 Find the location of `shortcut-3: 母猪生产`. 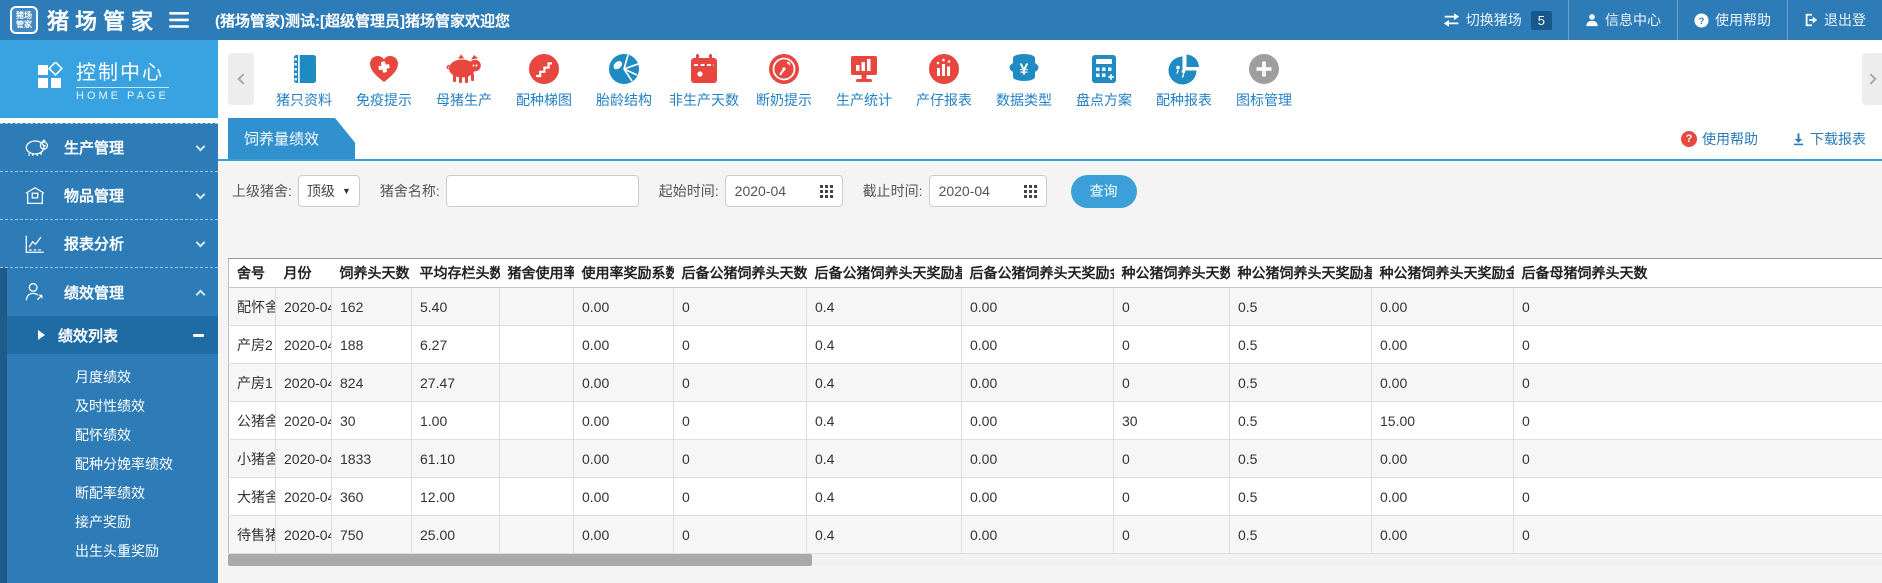

shortcut-3: 母猪生产 is located at coordinates (464, 79).